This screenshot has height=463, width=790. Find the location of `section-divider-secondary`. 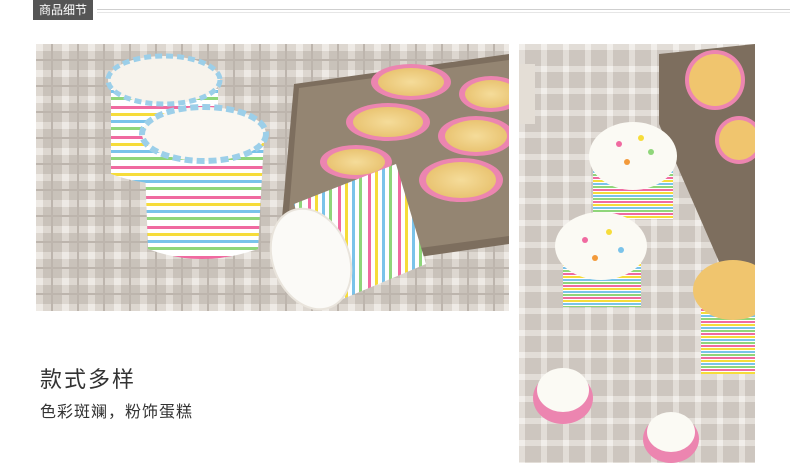

section-divider-secondary is located at coordinates (443, 12).